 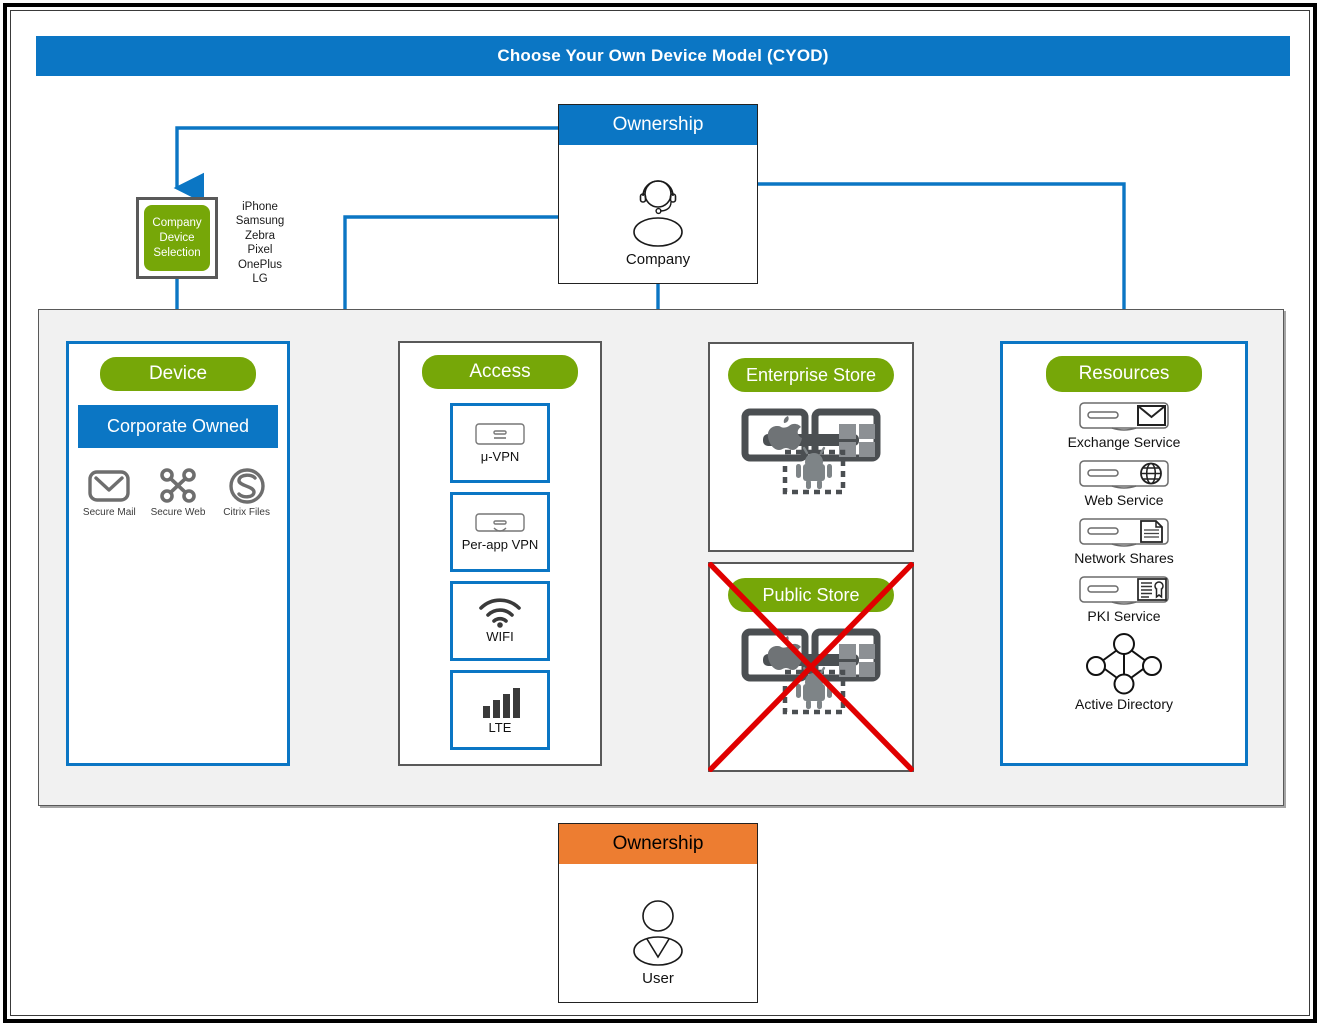 I want to click on ownership-company-card: Ownership Company, so click(x=658, y=194).